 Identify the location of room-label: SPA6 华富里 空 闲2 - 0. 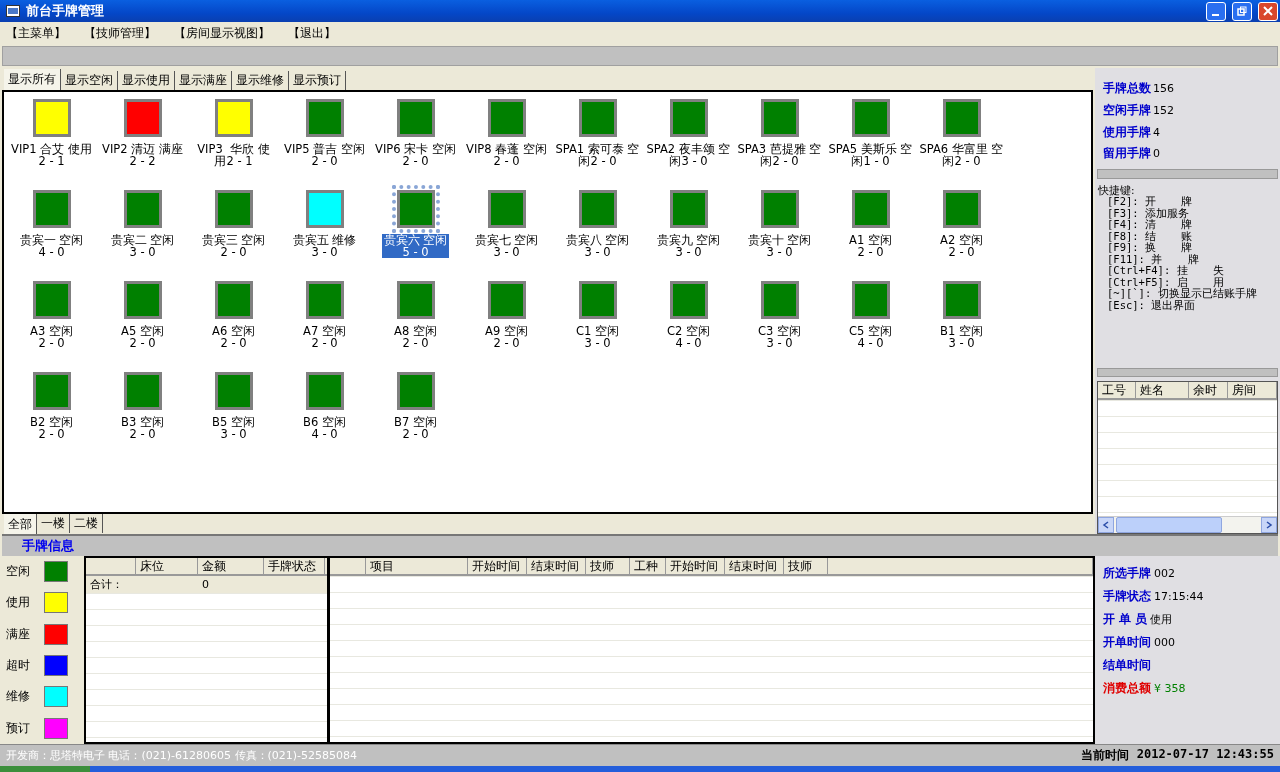
(961, 155).